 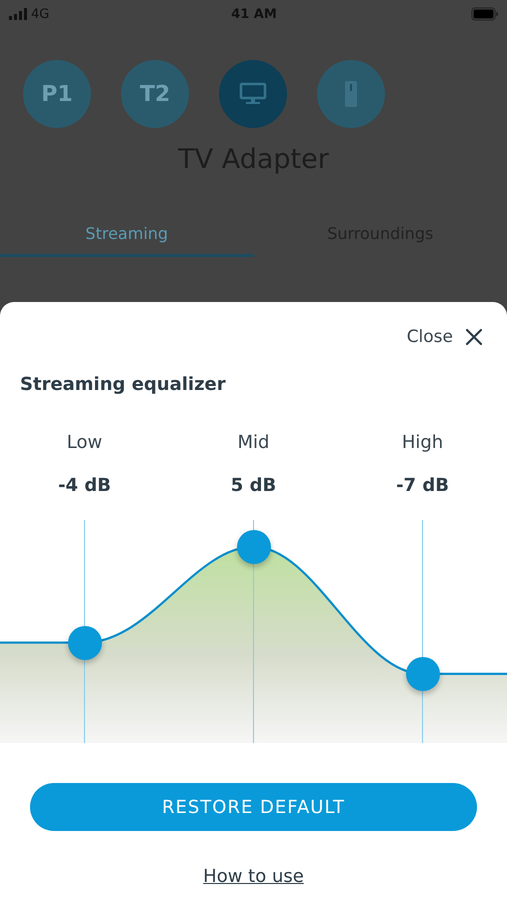 I want to click on remote-icon, so click(x=351, y=94).